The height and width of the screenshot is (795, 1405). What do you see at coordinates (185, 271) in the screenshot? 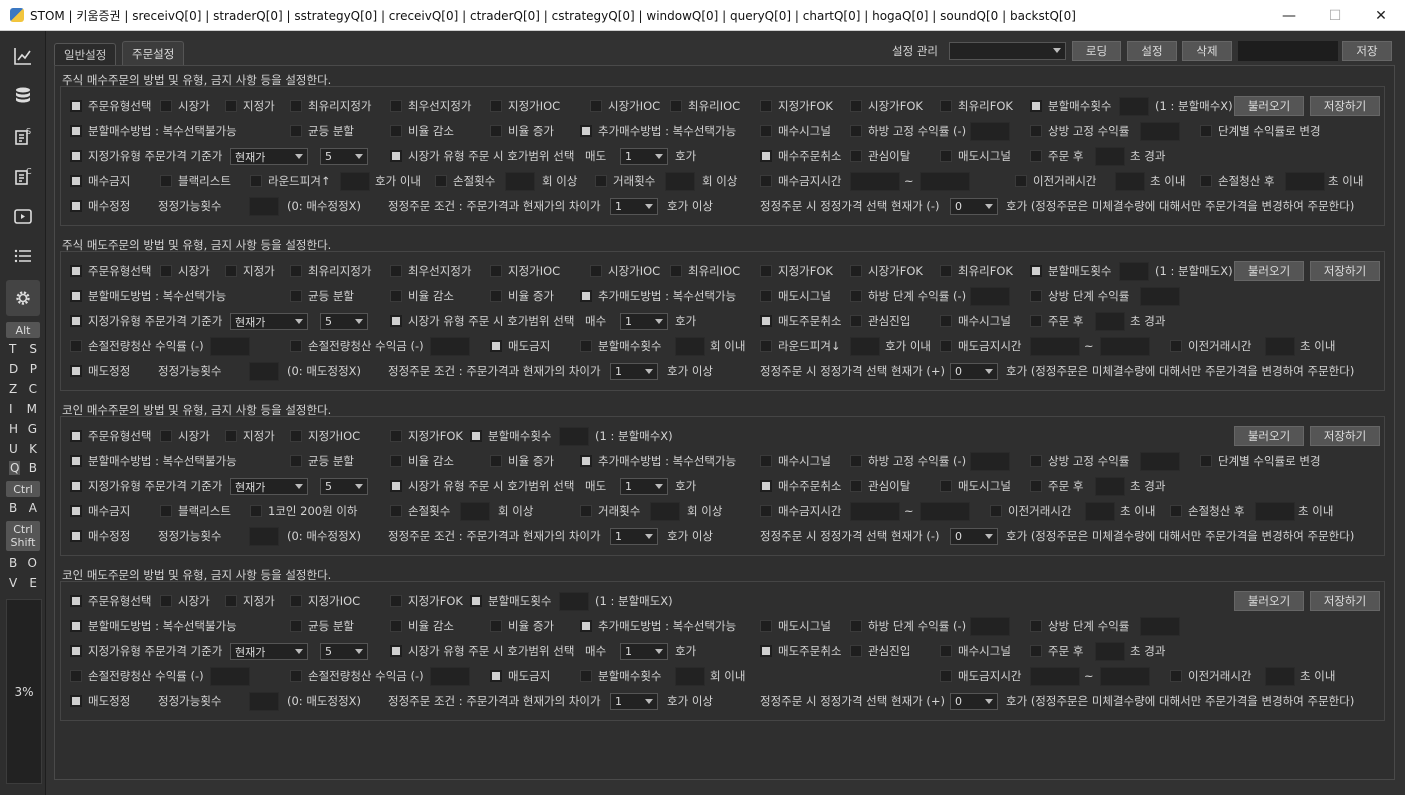
I see `order-type-option: 시장가` at bounding box center [185, 271].